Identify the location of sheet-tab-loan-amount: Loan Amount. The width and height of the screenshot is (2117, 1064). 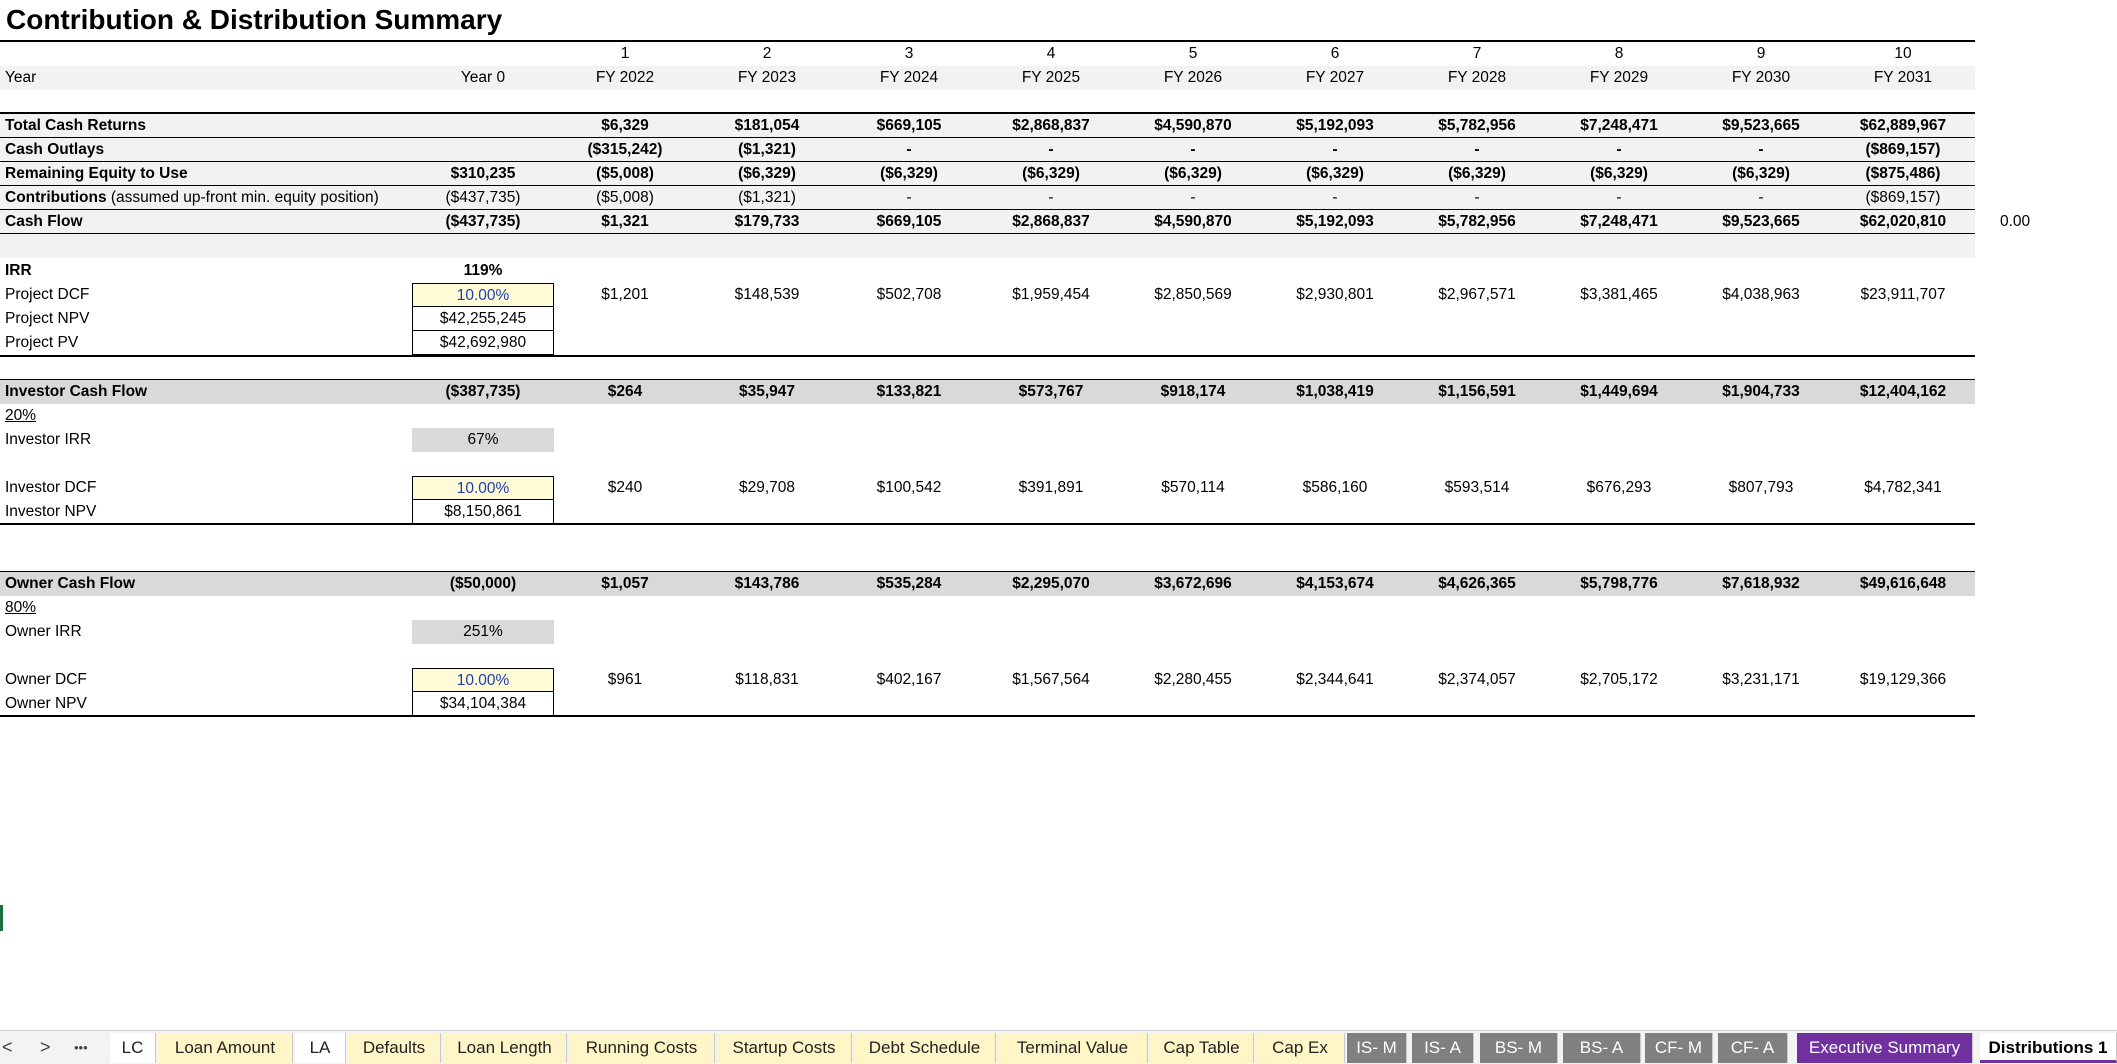
(225, 1048).